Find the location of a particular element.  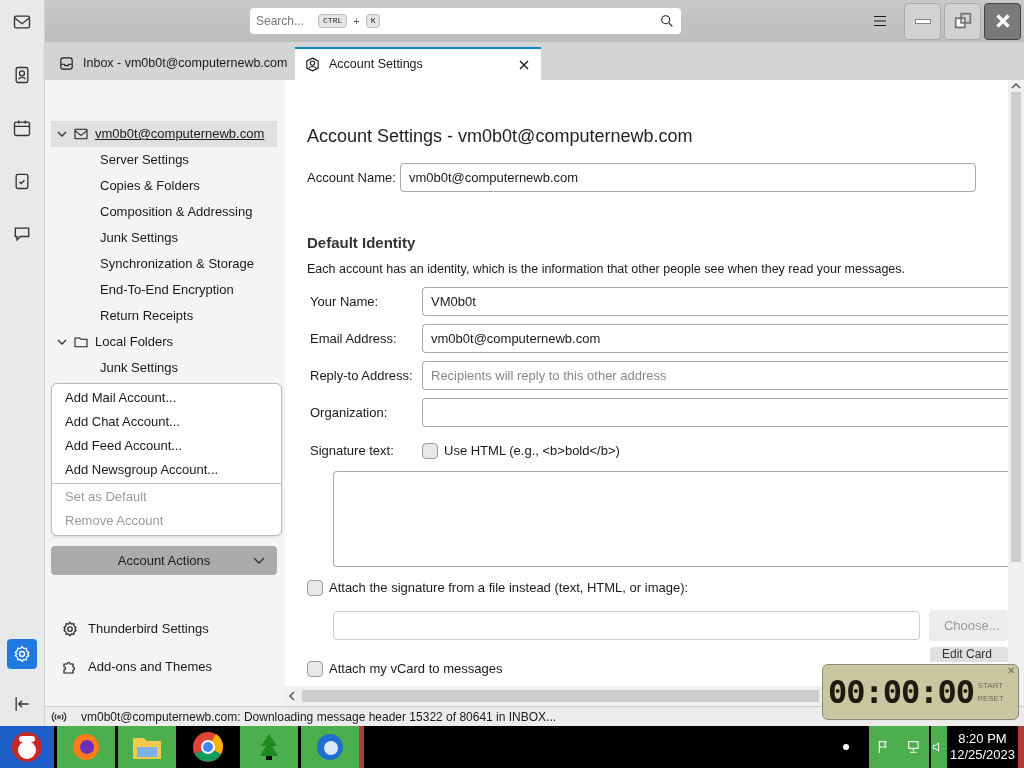

account-name: Local Folders is located at coordinates (134, 342).